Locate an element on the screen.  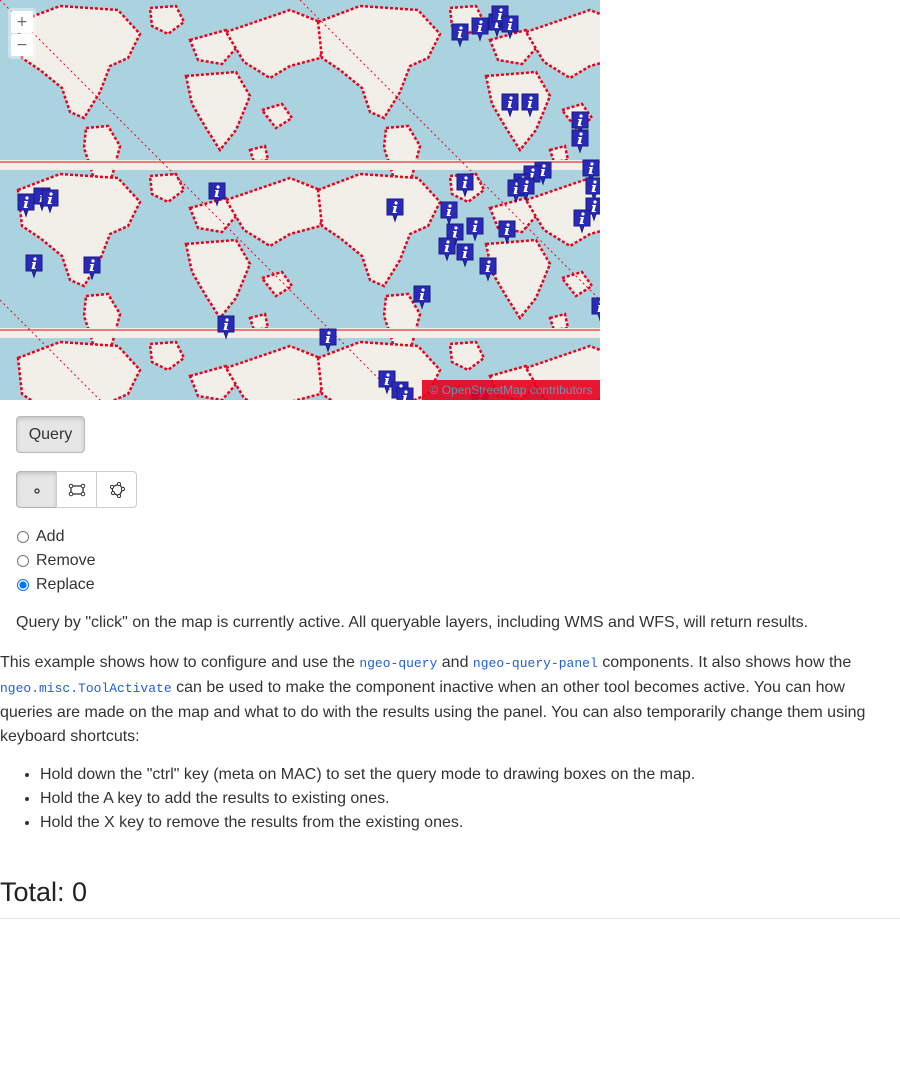
point-icon is located at coordinates (36, 490).